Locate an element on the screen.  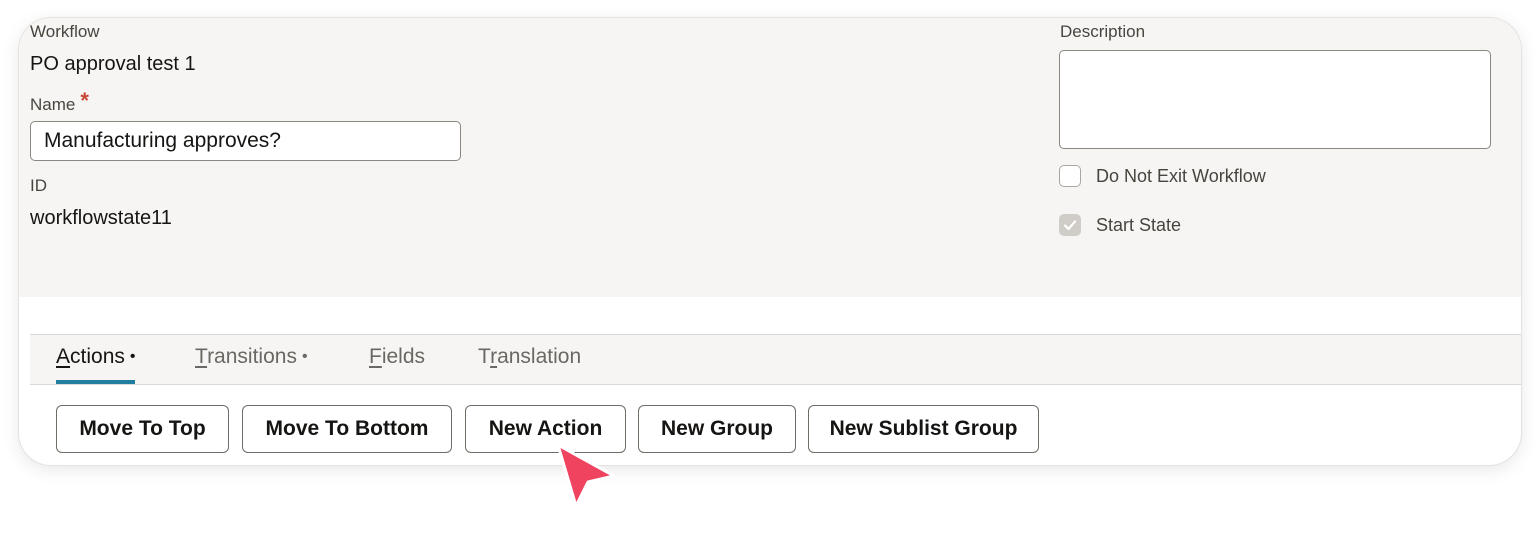
checkmark-icon is located at coordinates (1070, 225).